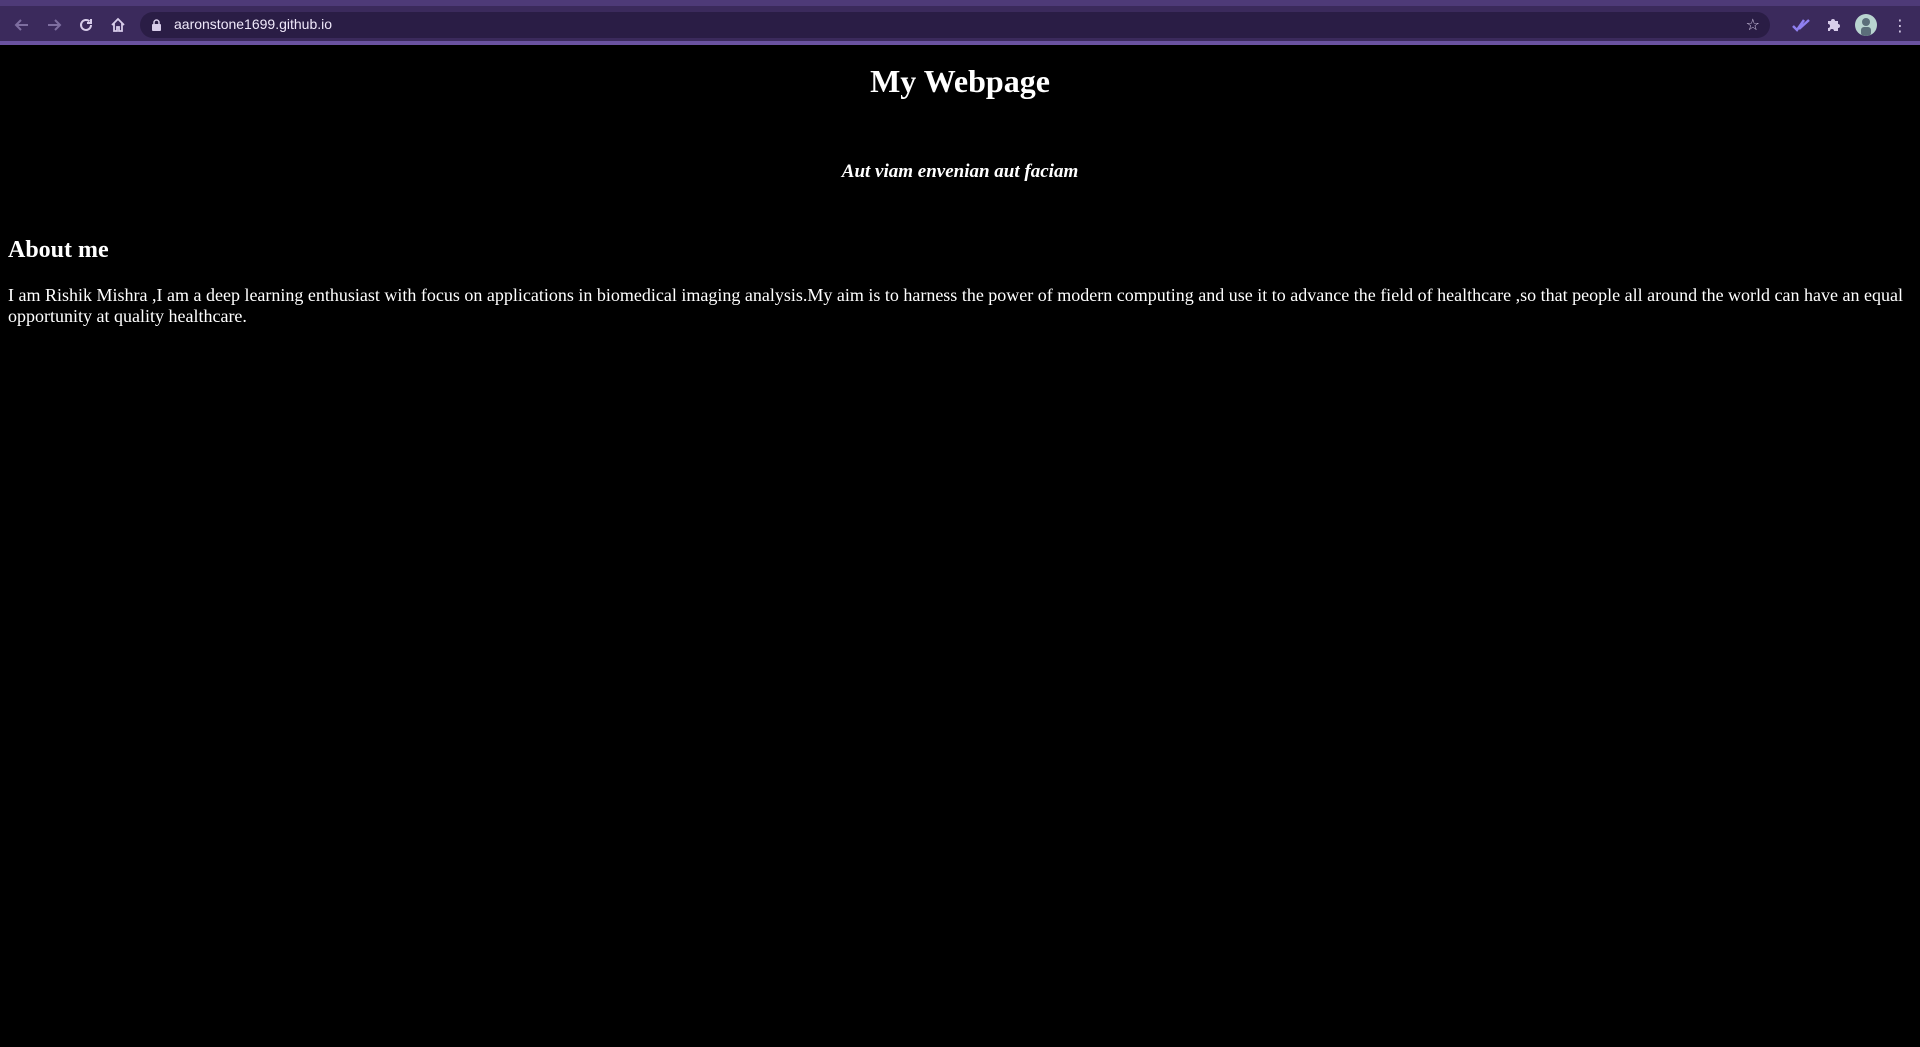 This screenshot has width=1920, height=1047. I want to click on address-bar: aaronstone1699.github.io ☆, so click(955, 25).